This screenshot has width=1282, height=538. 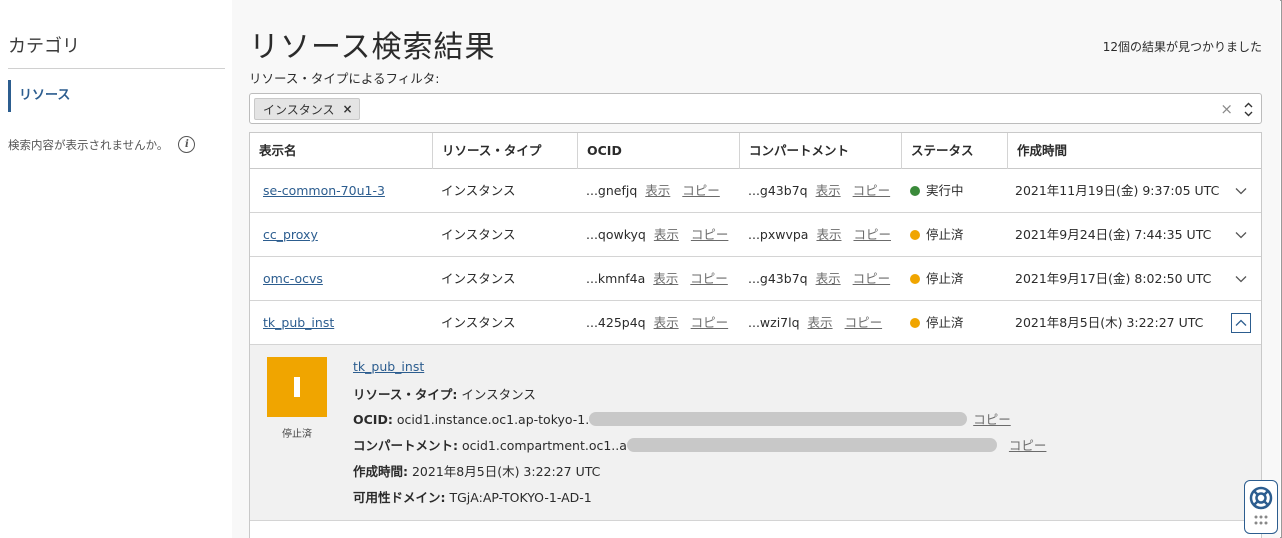 What do you see at coordinates (992, 419) in the screenshot?
I see `detail-ocid-copy-link: コピー` at bounding box center [992, 419].